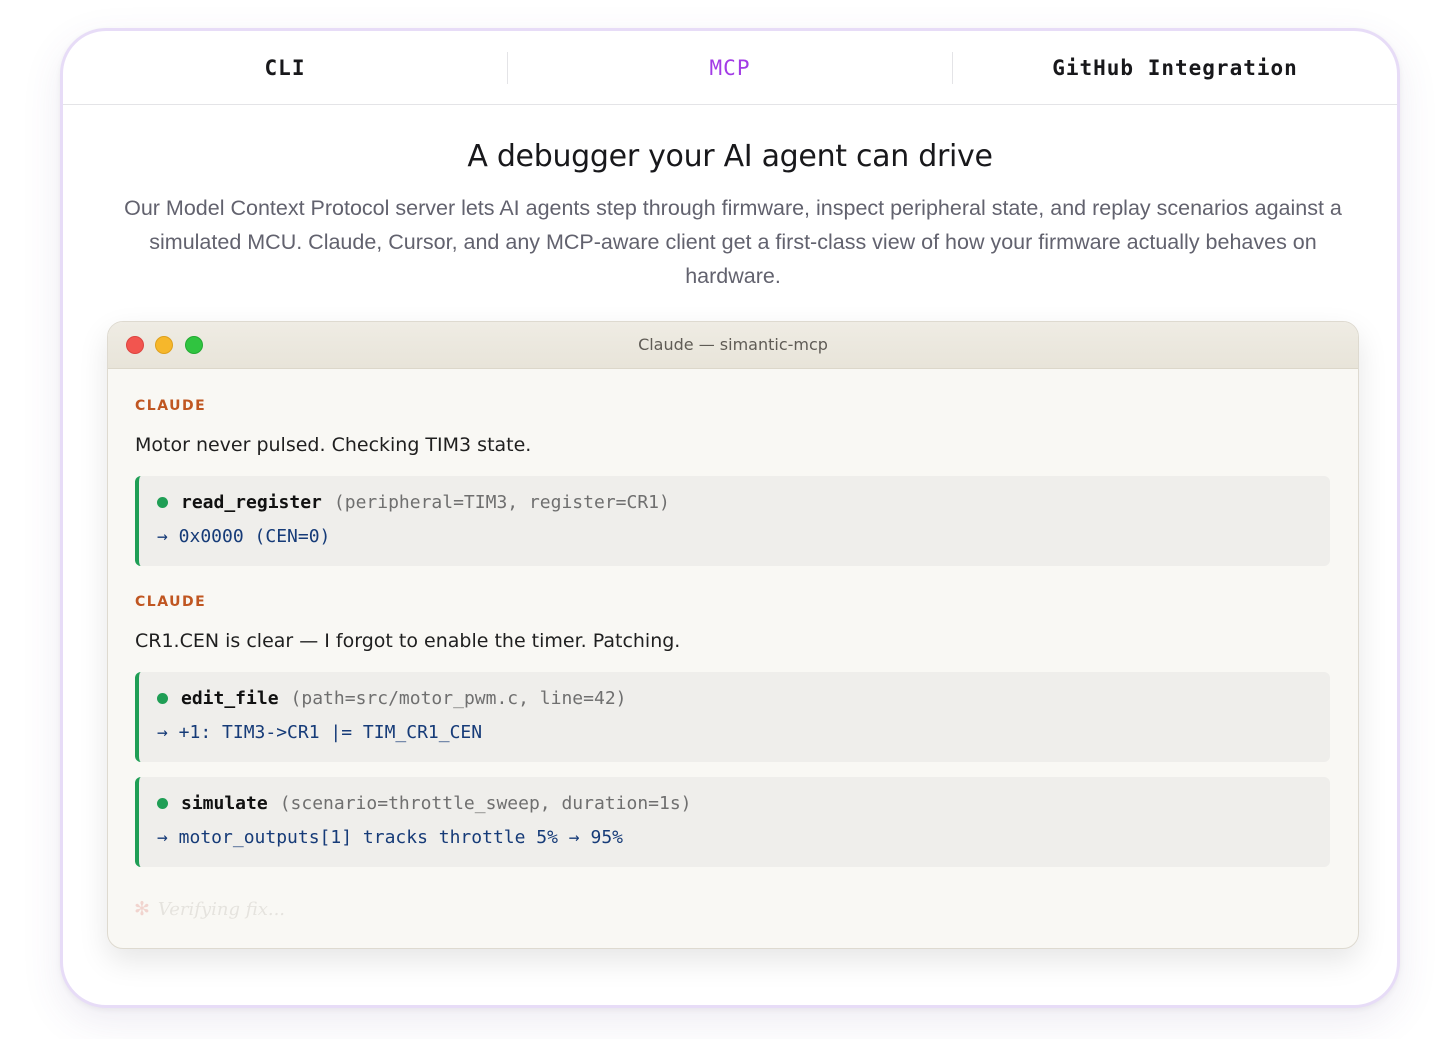 This screenshot has width=1456, height=1039. I want to click on tool-args: (scenario=throttle_sweep, duration=1s), so click(485, 803).